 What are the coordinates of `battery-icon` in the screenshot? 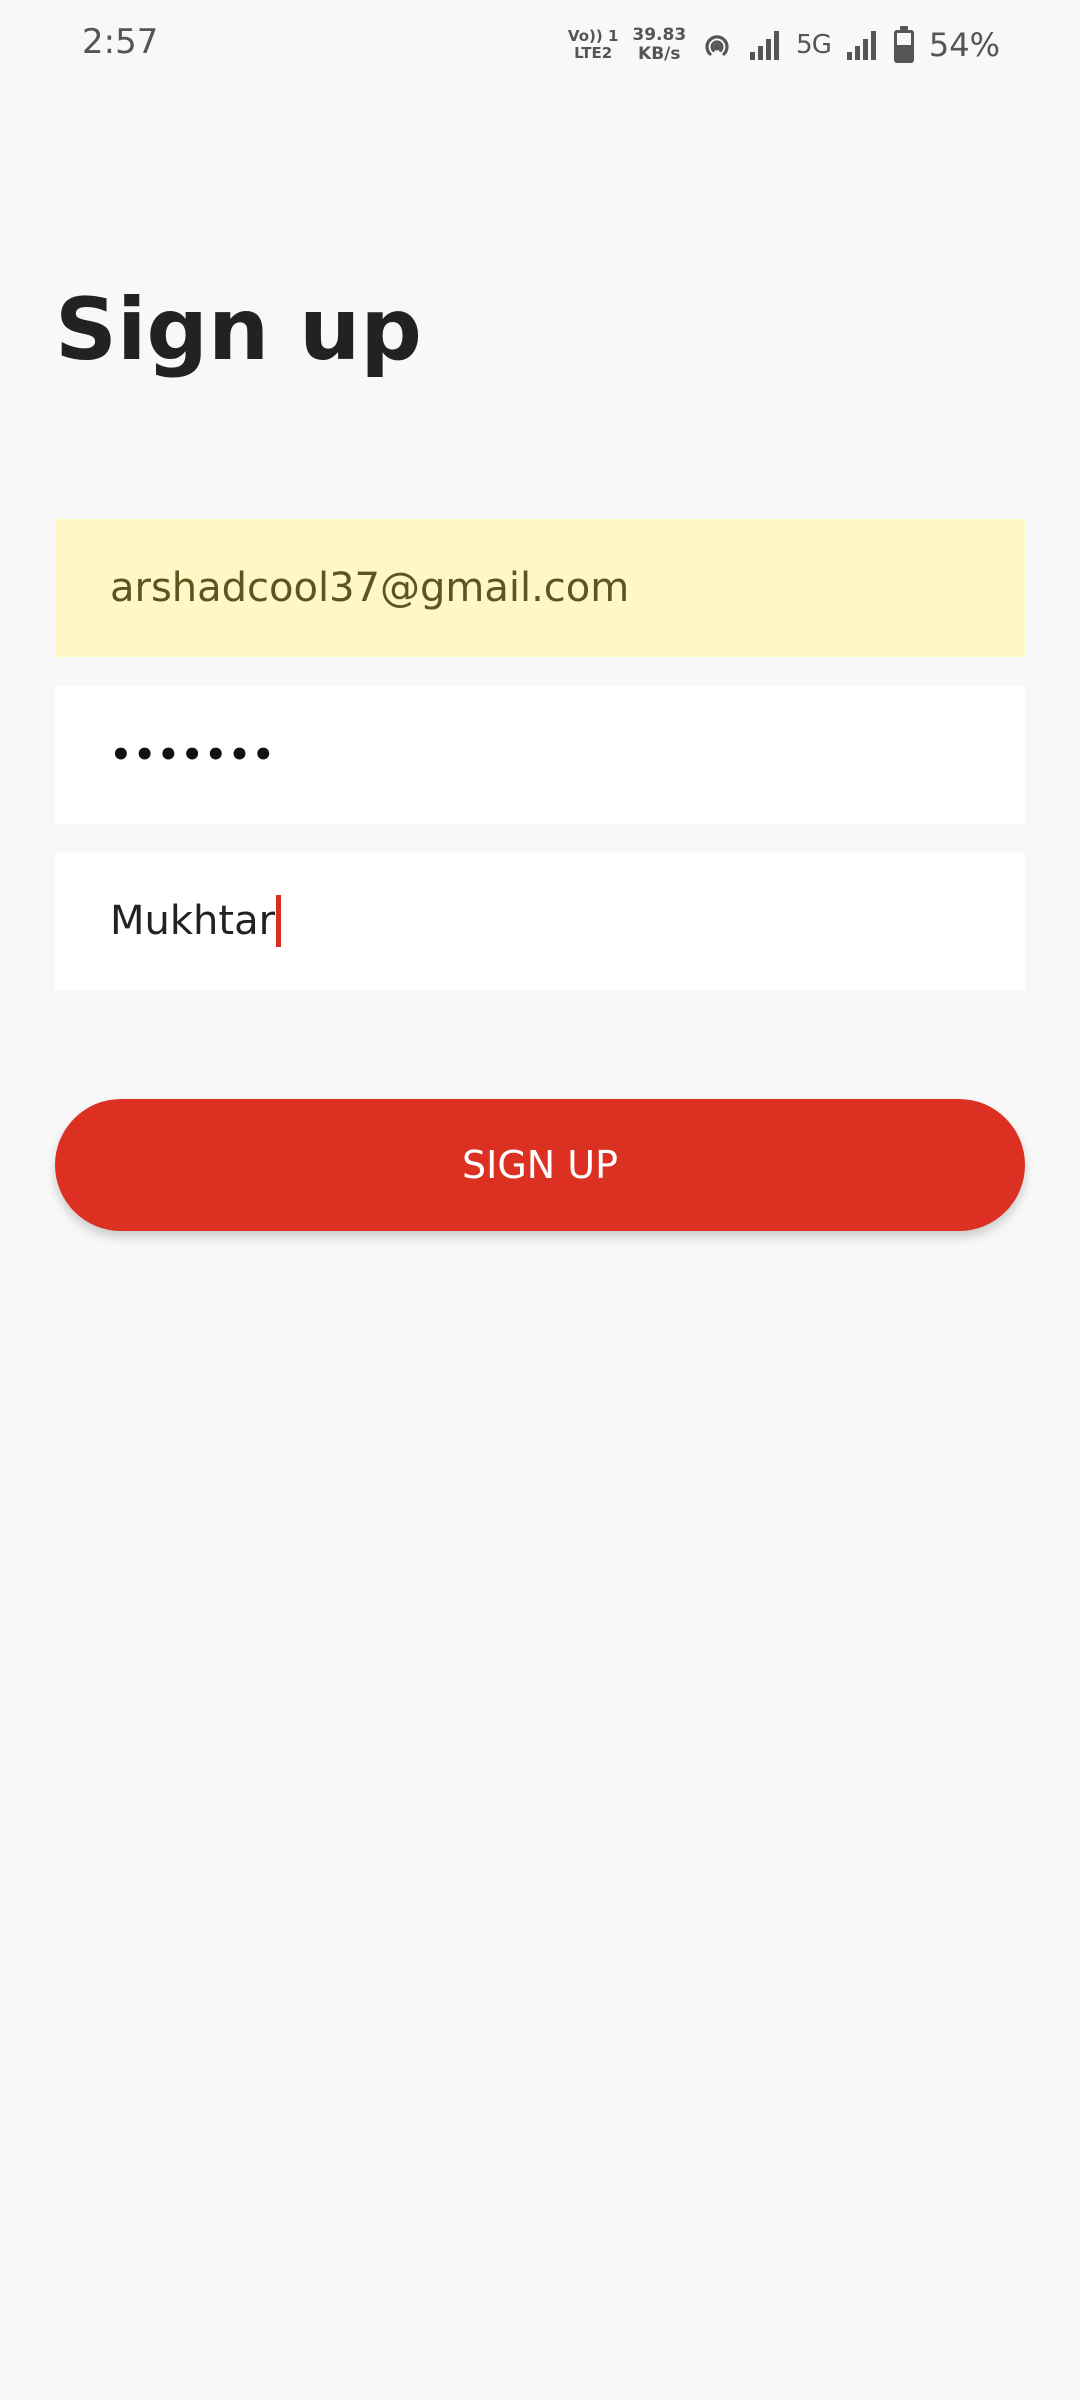 It's located at (904, 45).